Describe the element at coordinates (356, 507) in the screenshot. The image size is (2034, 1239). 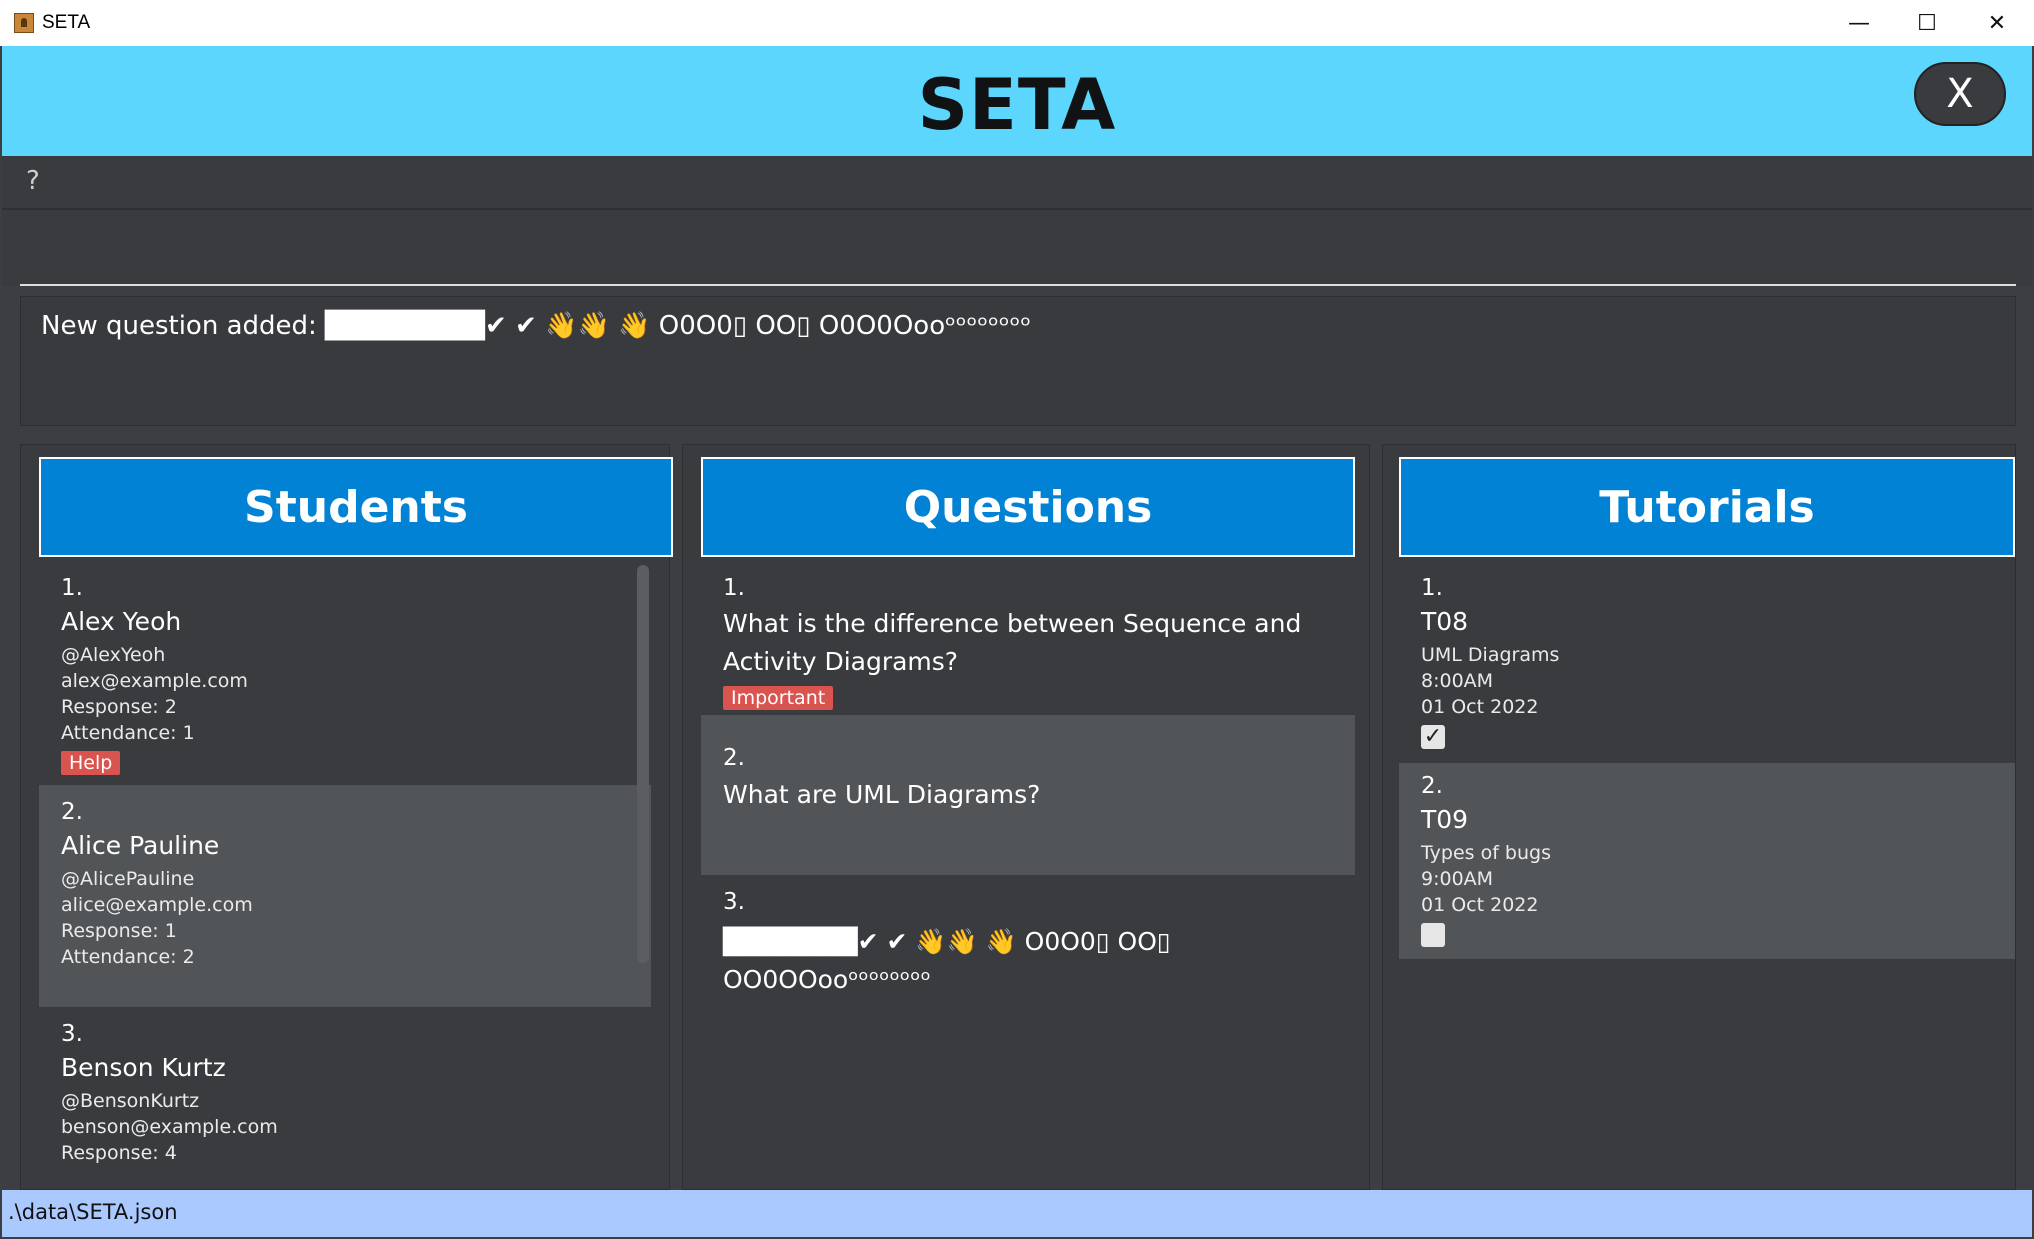
I see `students-header: Students` at that location.